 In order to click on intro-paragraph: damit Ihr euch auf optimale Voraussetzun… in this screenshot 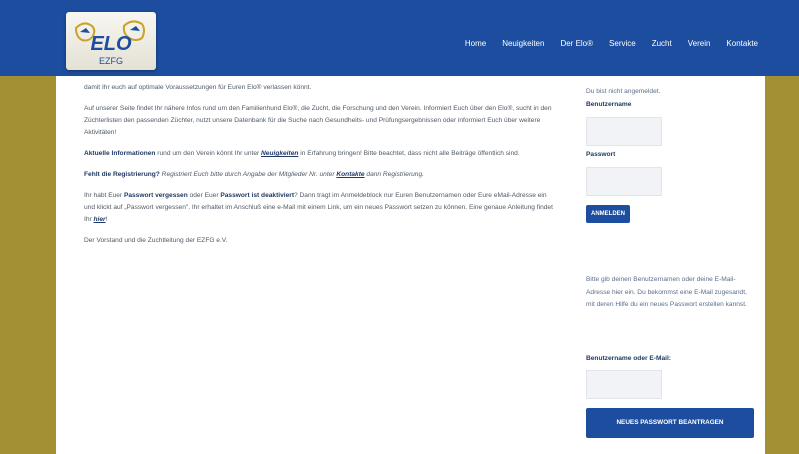, I will do `click(198, 87)`.